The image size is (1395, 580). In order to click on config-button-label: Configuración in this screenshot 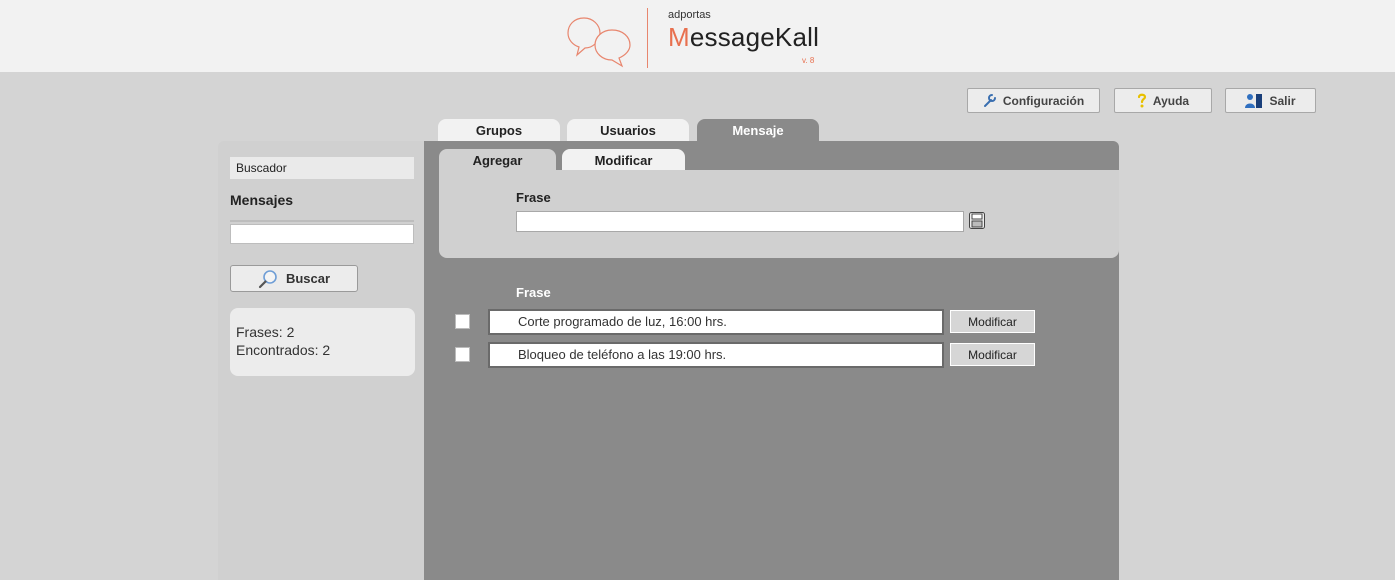, I will do `click(1043, 100)`.